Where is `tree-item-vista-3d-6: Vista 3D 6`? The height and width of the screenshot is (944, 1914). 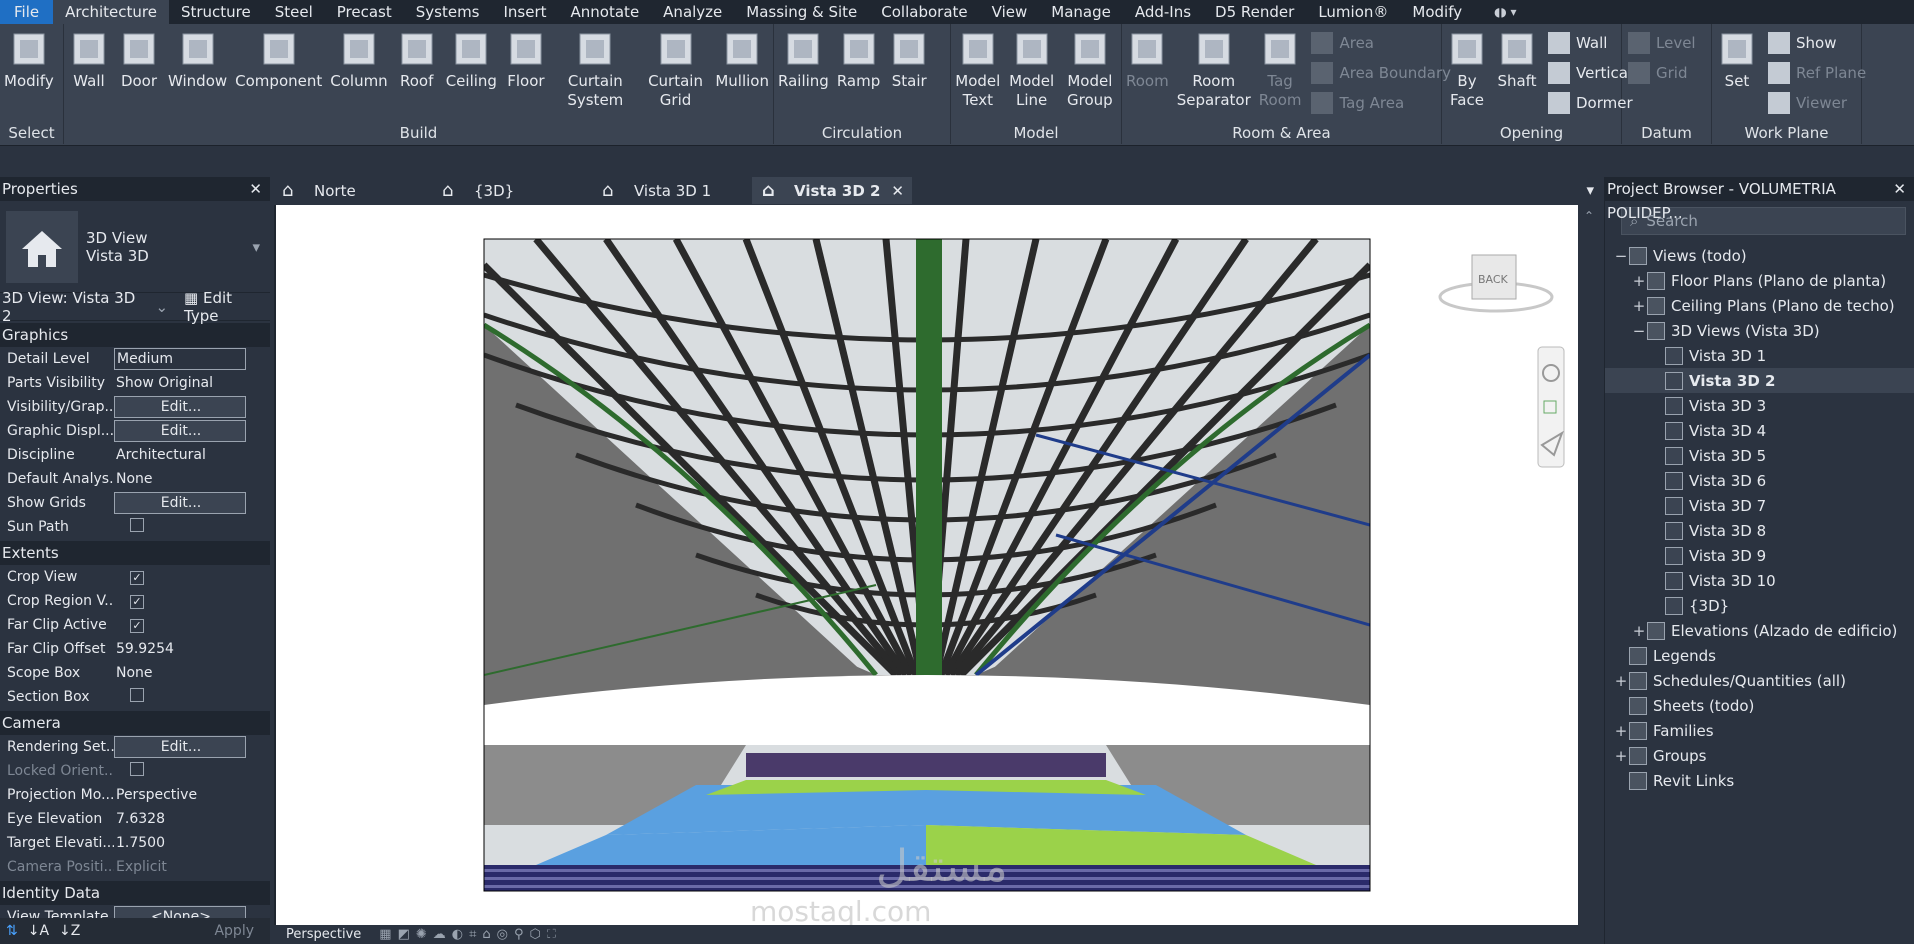
tree-item-vista-3d-6: Vista 3D 6 is located at coordinates (1759, 480).